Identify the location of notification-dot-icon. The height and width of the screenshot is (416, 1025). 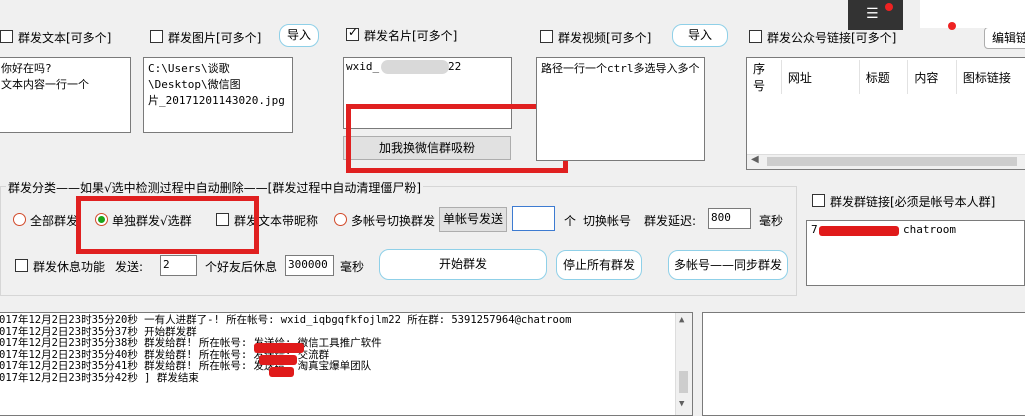
(889, 7).